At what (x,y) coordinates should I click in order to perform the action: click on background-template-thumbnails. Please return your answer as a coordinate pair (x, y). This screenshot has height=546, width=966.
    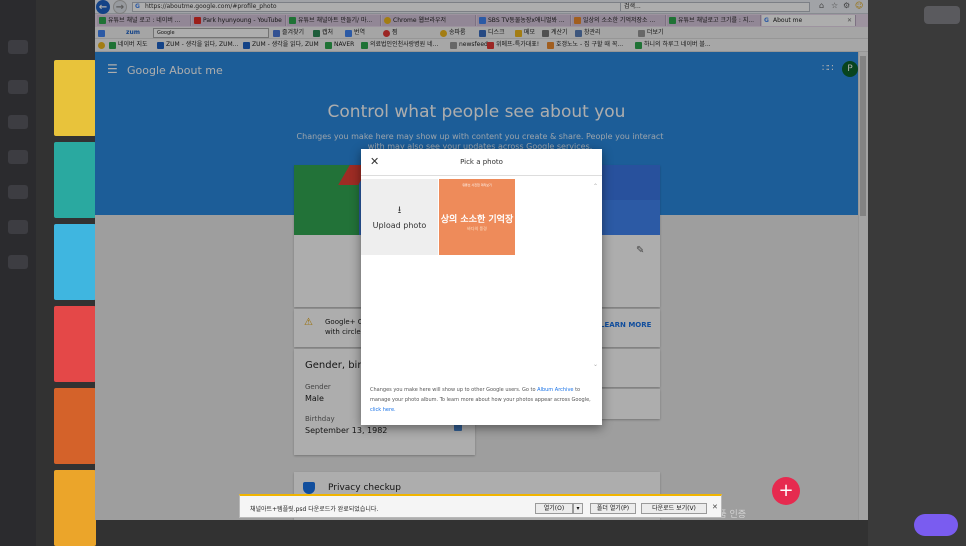
    Looking at the image, I should click on (75, 303).